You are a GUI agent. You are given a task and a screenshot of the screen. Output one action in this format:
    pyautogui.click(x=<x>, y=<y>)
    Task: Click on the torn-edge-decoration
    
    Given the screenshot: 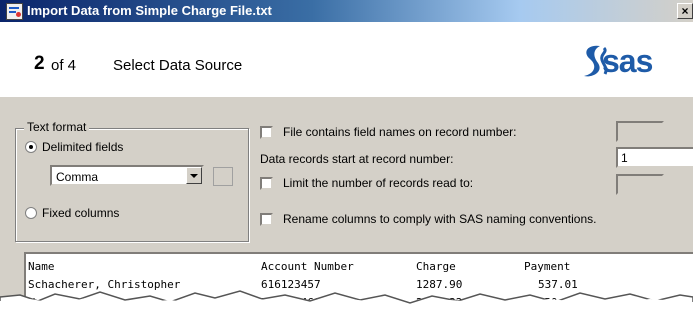 What is the action you would take?
    pyautogui.click(x=346, y=307)
    